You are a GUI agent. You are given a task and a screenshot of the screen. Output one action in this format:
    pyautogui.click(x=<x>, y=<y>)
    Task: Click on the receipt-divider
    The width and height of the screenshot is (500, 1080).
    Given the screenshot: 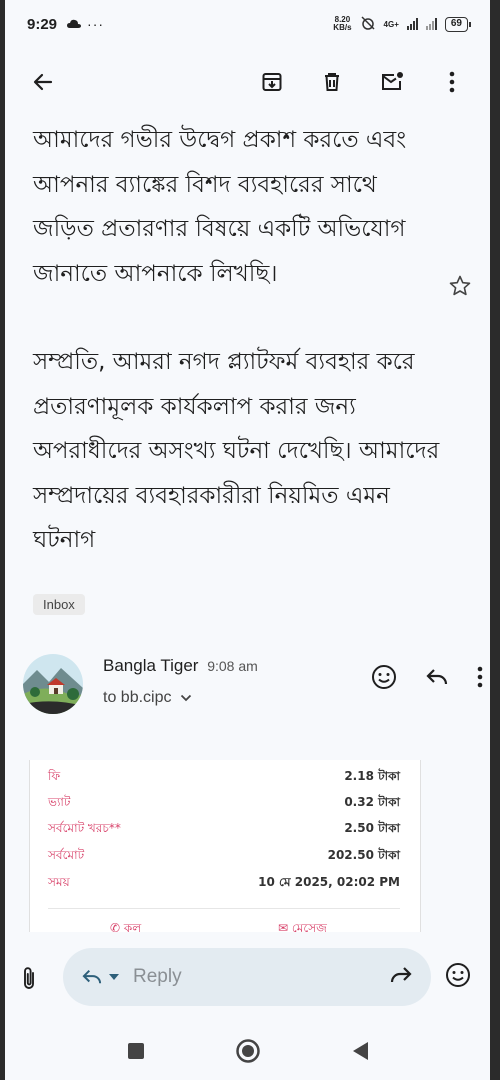 What is the action you would take?
    pyautogui.click(x=224, y=908)
    